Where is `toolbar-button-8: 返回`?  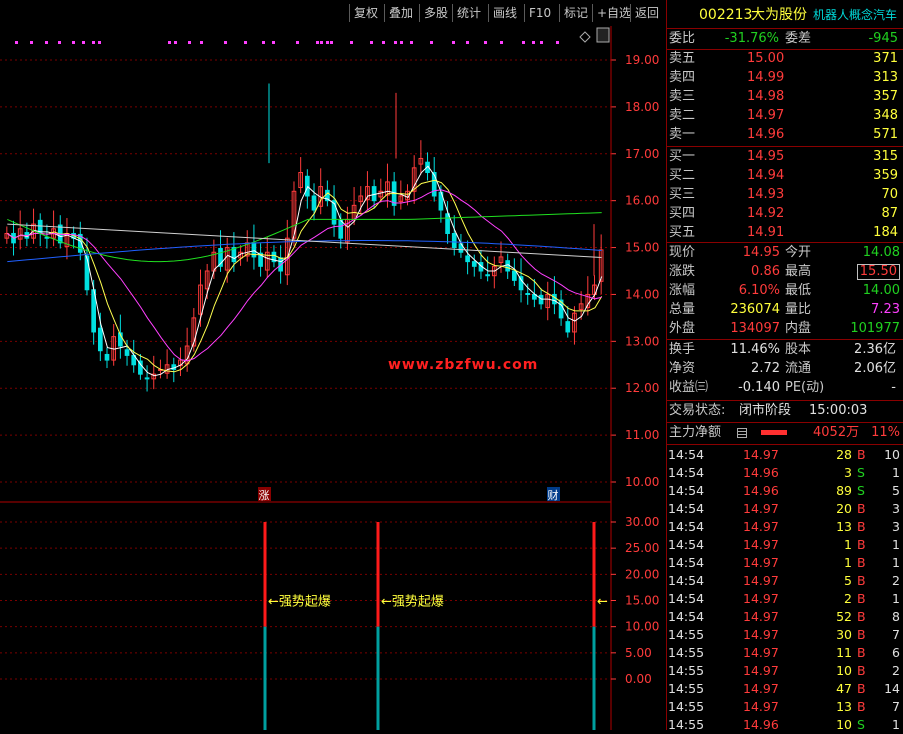
toolbar-button-8: 返回 is located at coordinates (646, 13).